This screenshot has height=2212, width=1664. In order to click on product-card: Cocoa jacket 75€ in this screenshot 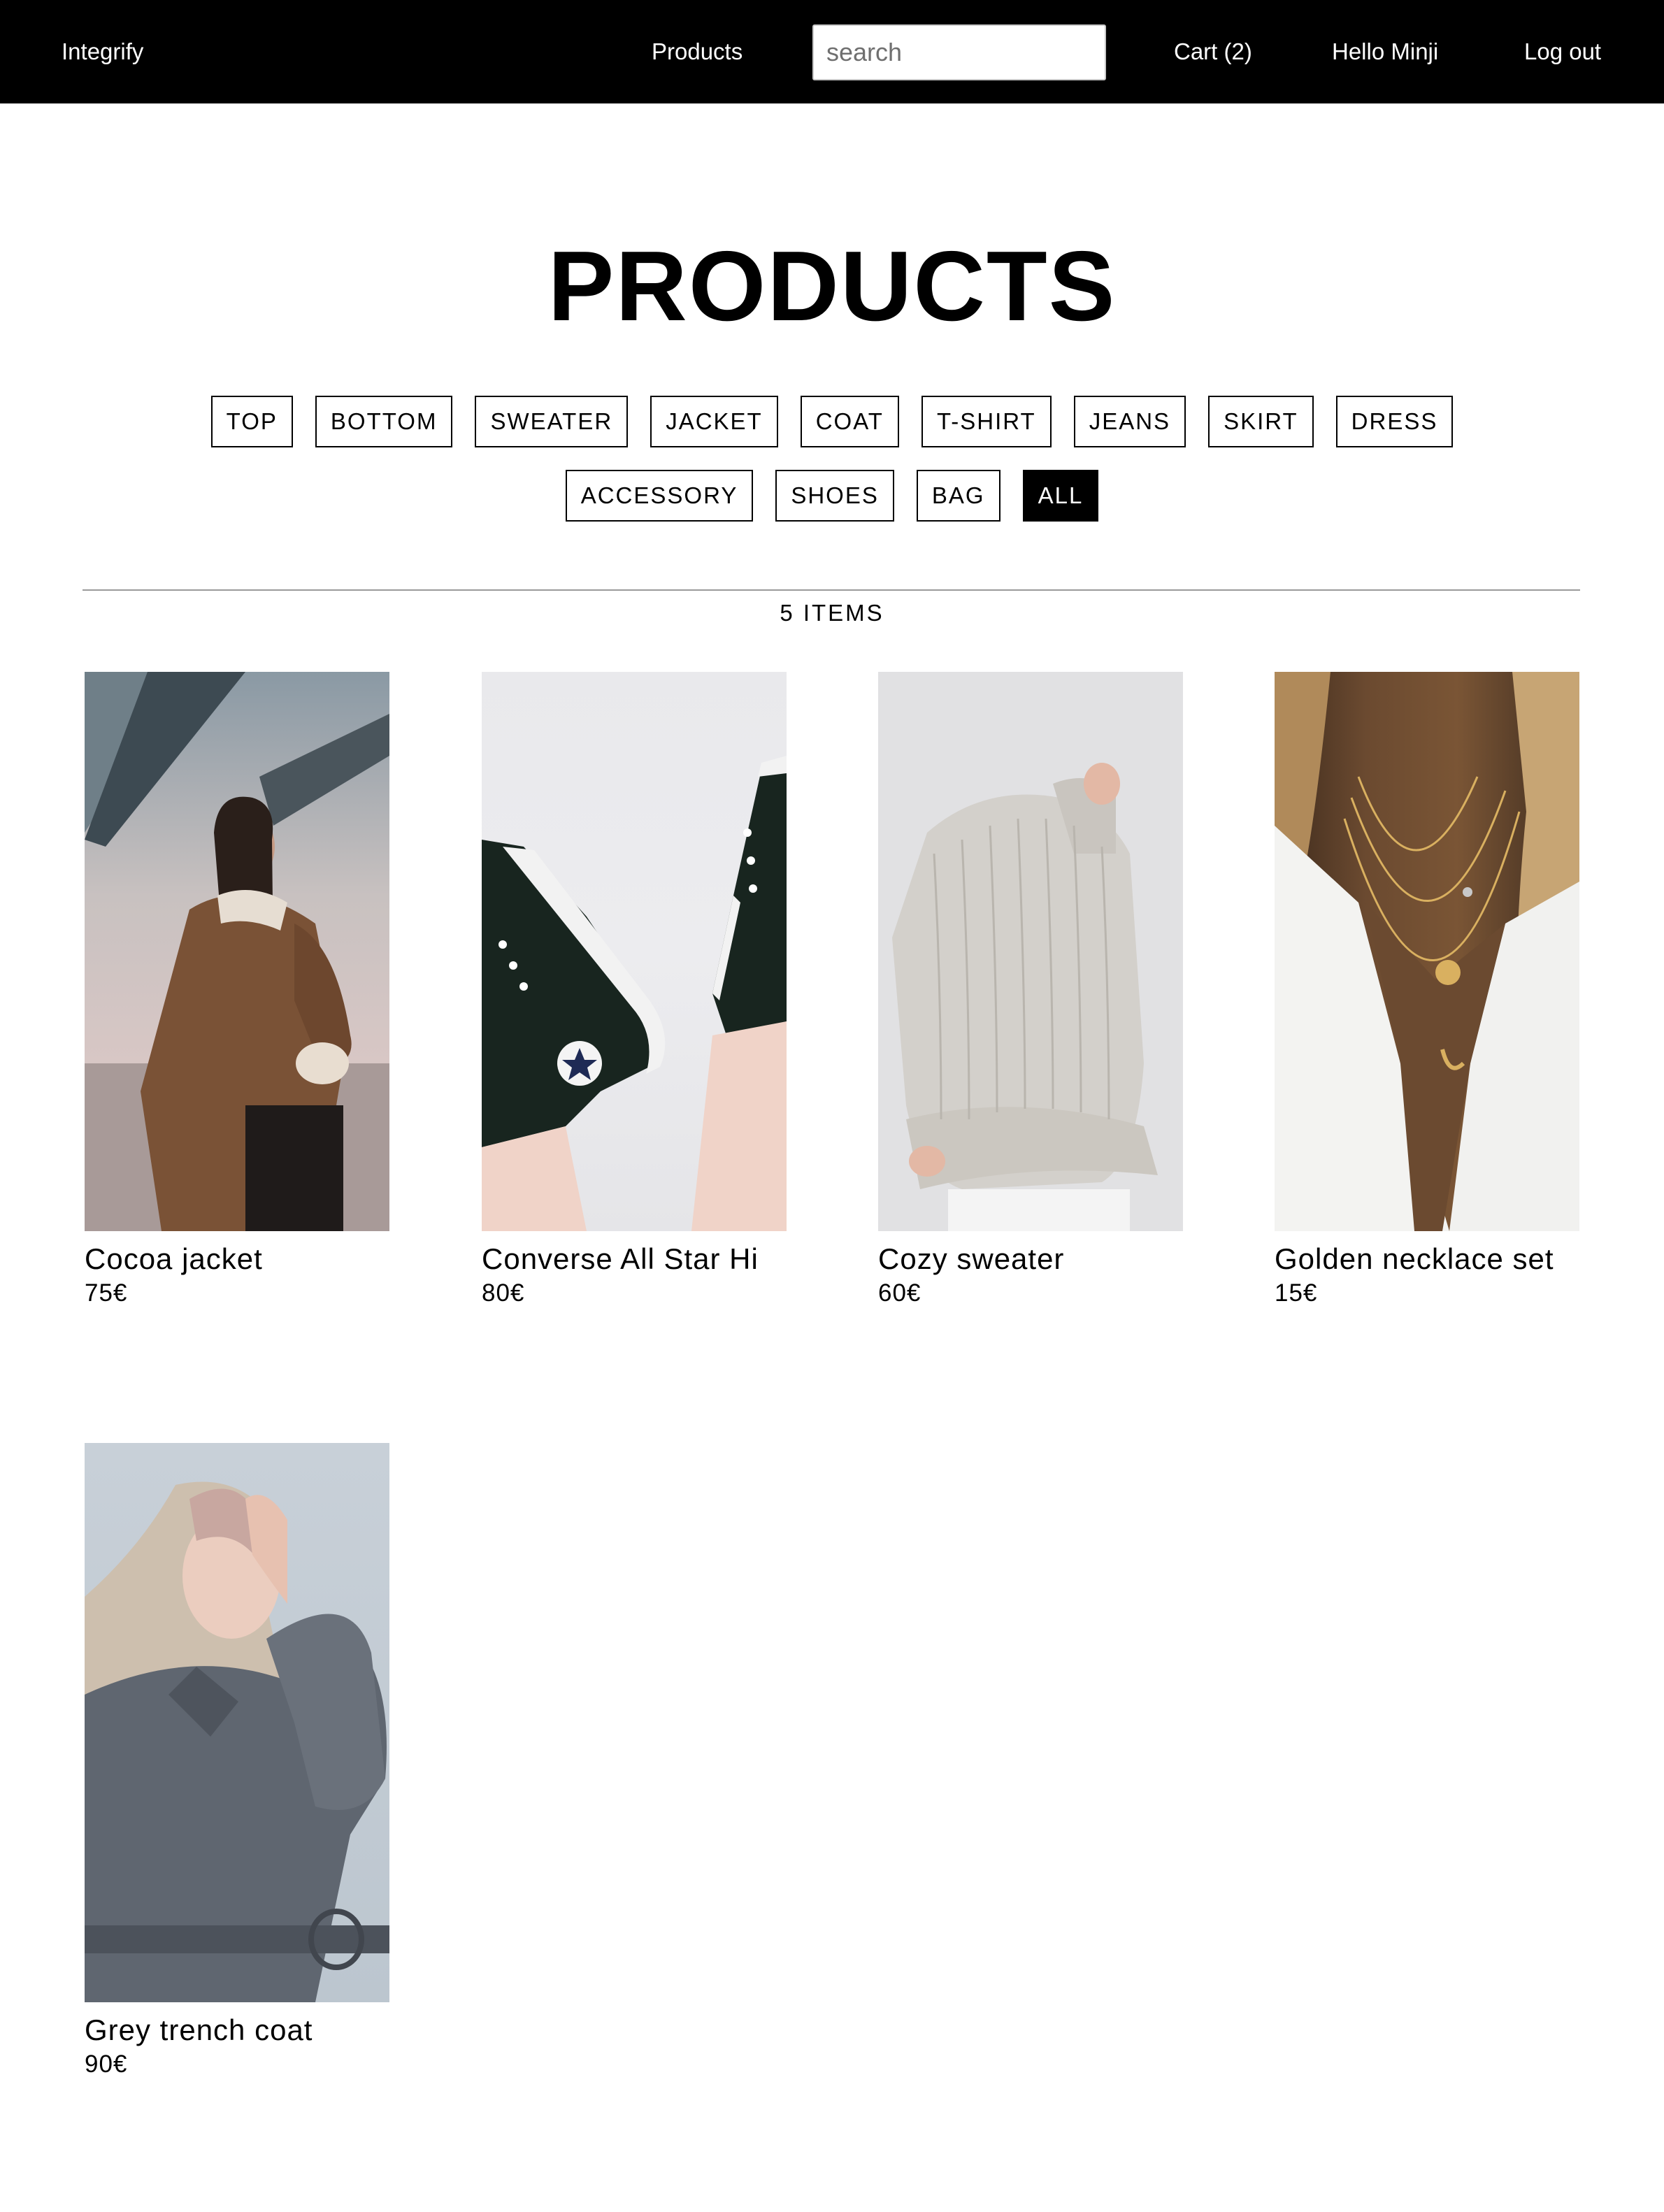, I will do `click(237, 991)`.